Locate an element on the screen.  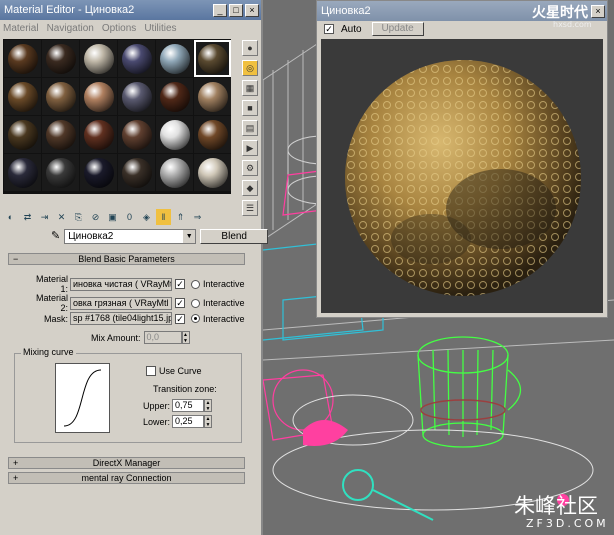
select-by-material-icon: ◆ is located at coordinates (250, 188).